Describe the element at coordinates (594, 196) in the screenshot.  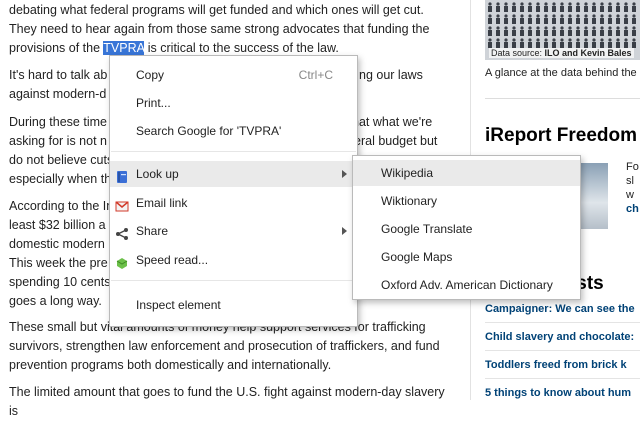
I see `ireport-thumbnail` at that location.